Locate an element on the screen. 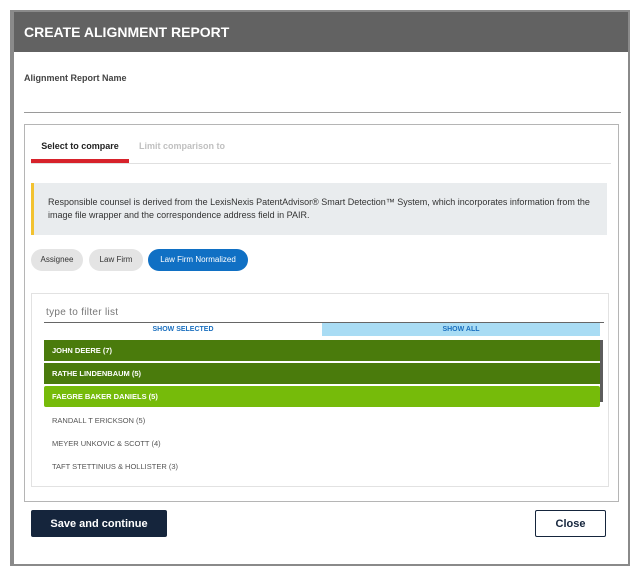 The image size is (640, 576). filter-input is located at coordinates (324, 312).